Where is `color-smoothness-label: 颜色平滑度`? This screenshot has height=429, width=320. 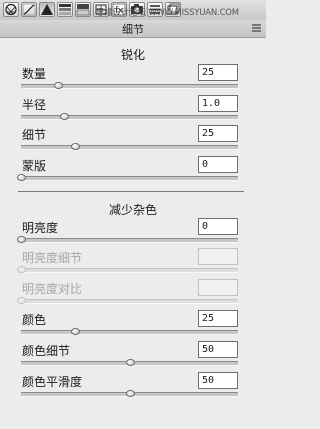
color-smoothness-label: 颜色平滑度 is located at coordinates (52, 382).